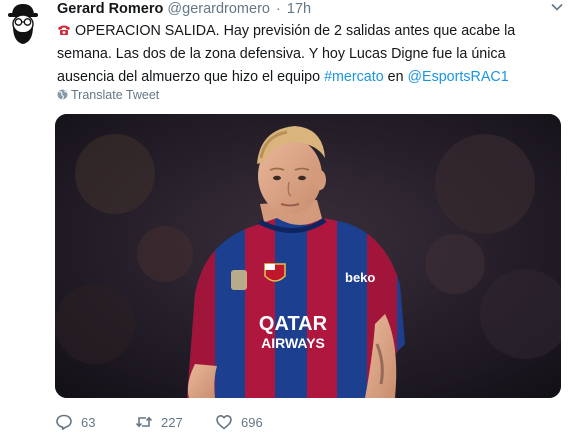 This screenshot has height=441, width=572. What do you see at coordinates (275, 272) in the screenshot?
I see `club-crest` at bounding box center [275, 272].